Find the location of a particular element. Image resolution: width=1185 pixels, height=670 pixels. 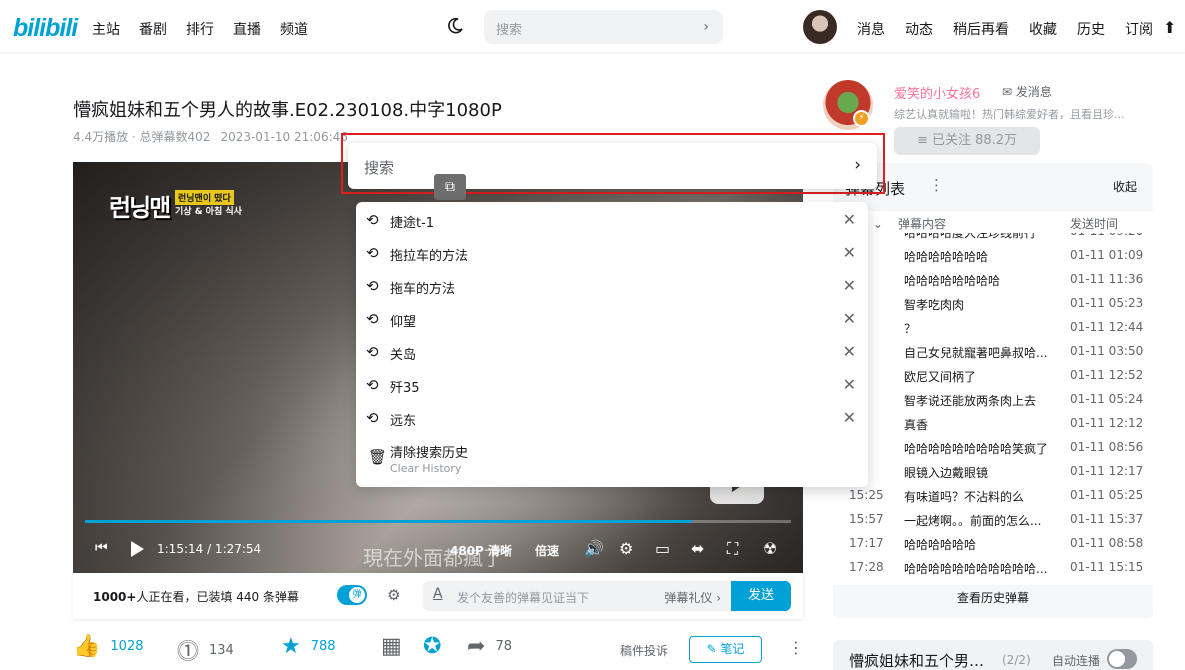

danmaku-row: 17:17 哈哈哈哈哈哈 01-11 08:58 is located at coordinates (993, 543).